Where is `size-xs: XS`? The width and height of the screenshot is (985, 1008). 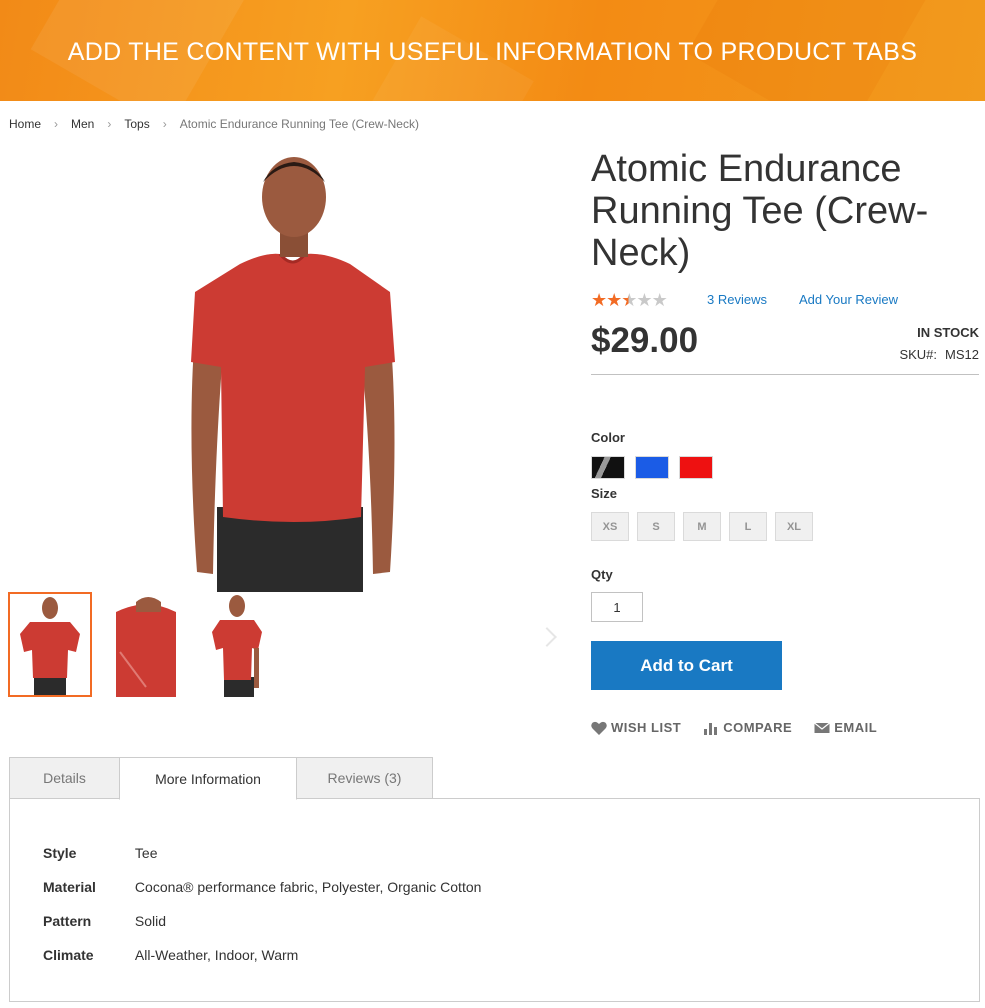 size-xs: XS is located at coordinates (610, 526).